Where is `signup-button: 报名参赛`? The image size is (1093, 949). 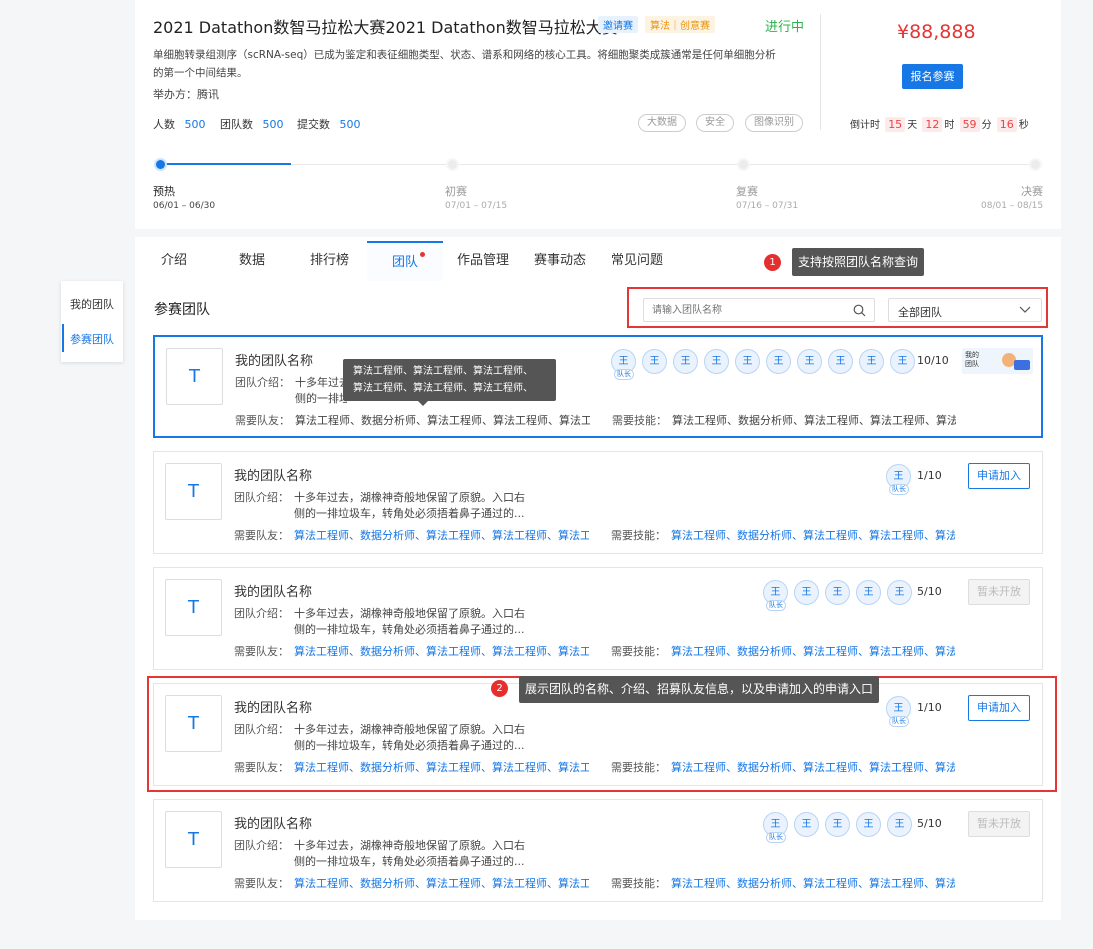 signup-button: 报名参赛 is located at coordinates (932, 76).